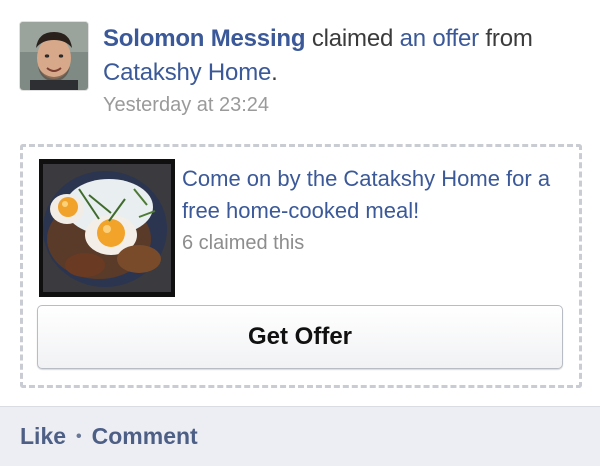  I want to click on profile-photo, so click(54, 56).